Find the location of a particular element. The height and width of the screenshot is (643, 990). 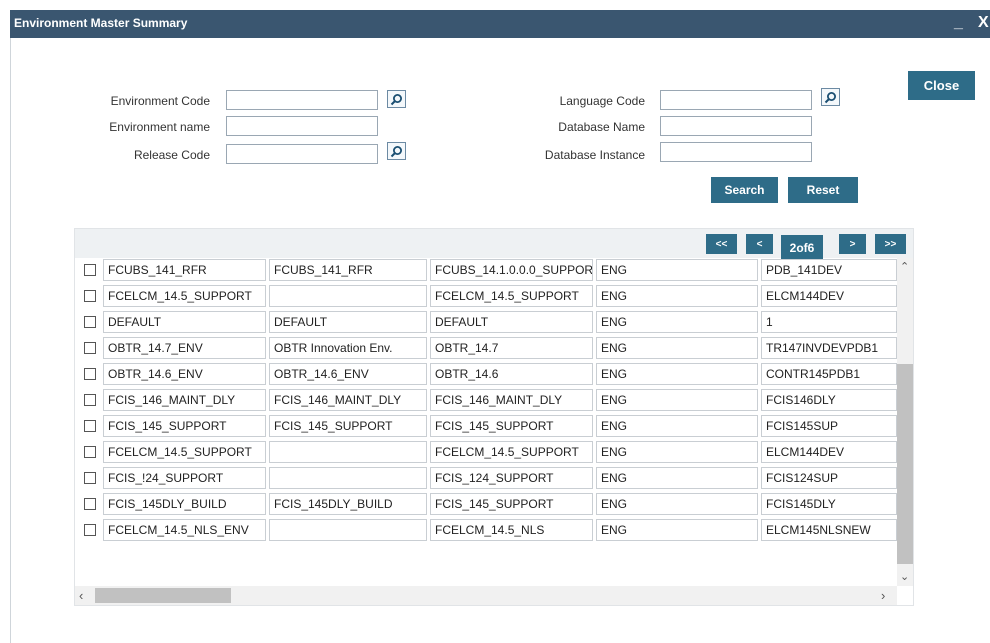

last-page-button: >> is located at coordinates (890, 244).